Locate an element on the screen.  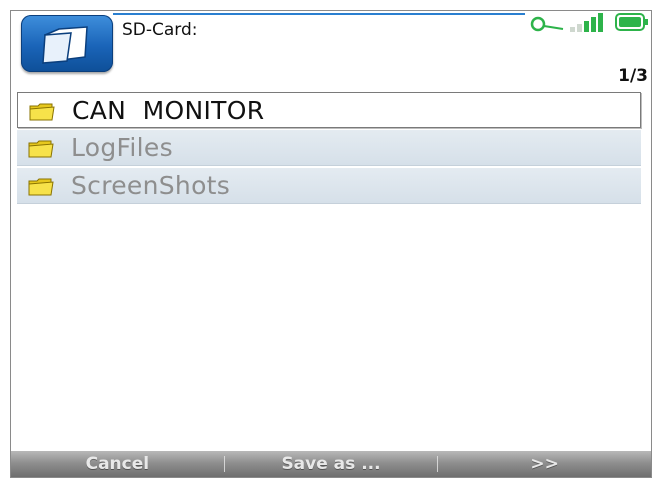
page-indicator: 1/3 is located at coordinates (633, 76).